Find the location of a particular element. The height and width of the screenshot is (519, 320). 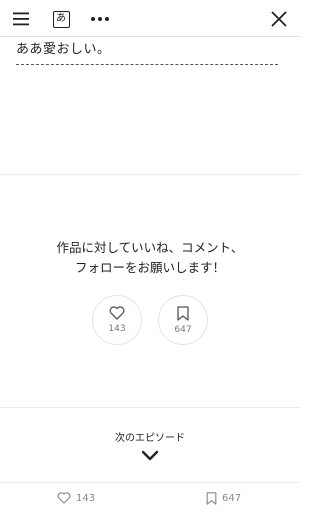

font-size-icon: あ is located at coordinates (61, 19).